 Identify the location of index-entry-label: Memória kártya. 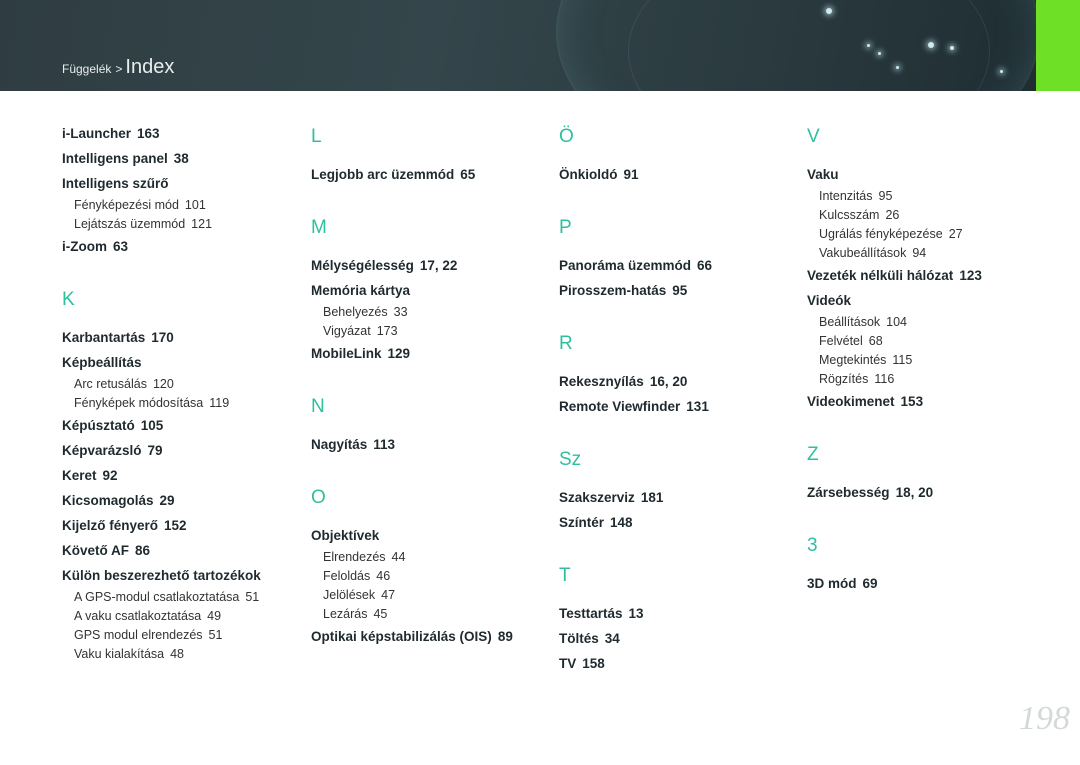
(361, 290).